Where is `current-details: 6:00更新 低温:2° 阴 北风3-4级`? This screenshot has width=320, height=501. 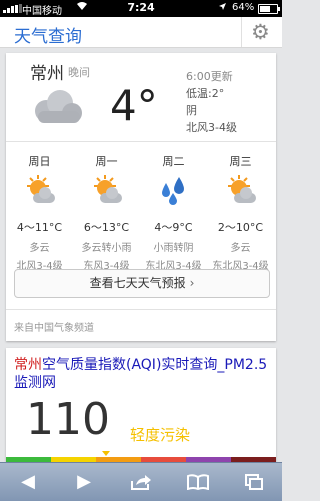 current-details: 6:00更新 低温:2° 阴 北风3-4级 is located at coordinates (211, 102).